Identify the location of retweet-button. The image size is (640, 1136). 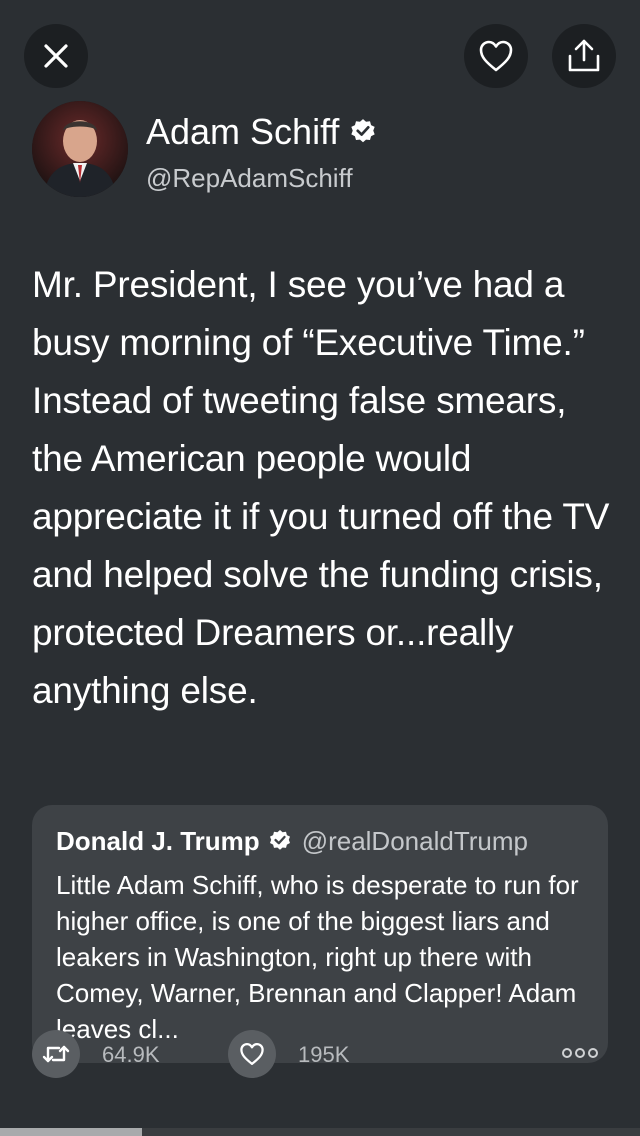
(56, 1054).